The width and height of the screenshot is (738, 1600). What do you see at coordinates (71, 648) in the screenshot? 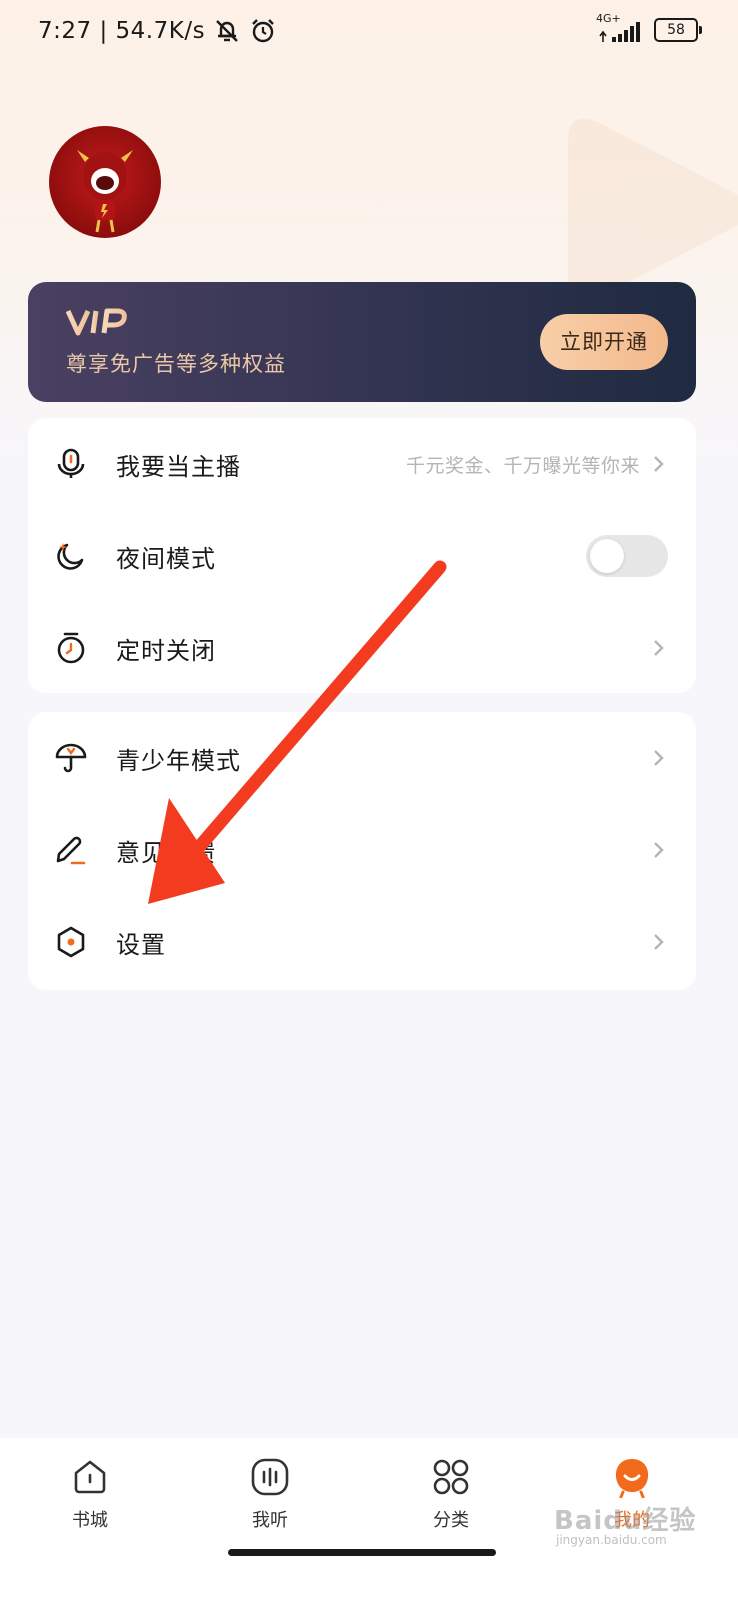
I see `timer-icon` at bounding box center [71, 648].